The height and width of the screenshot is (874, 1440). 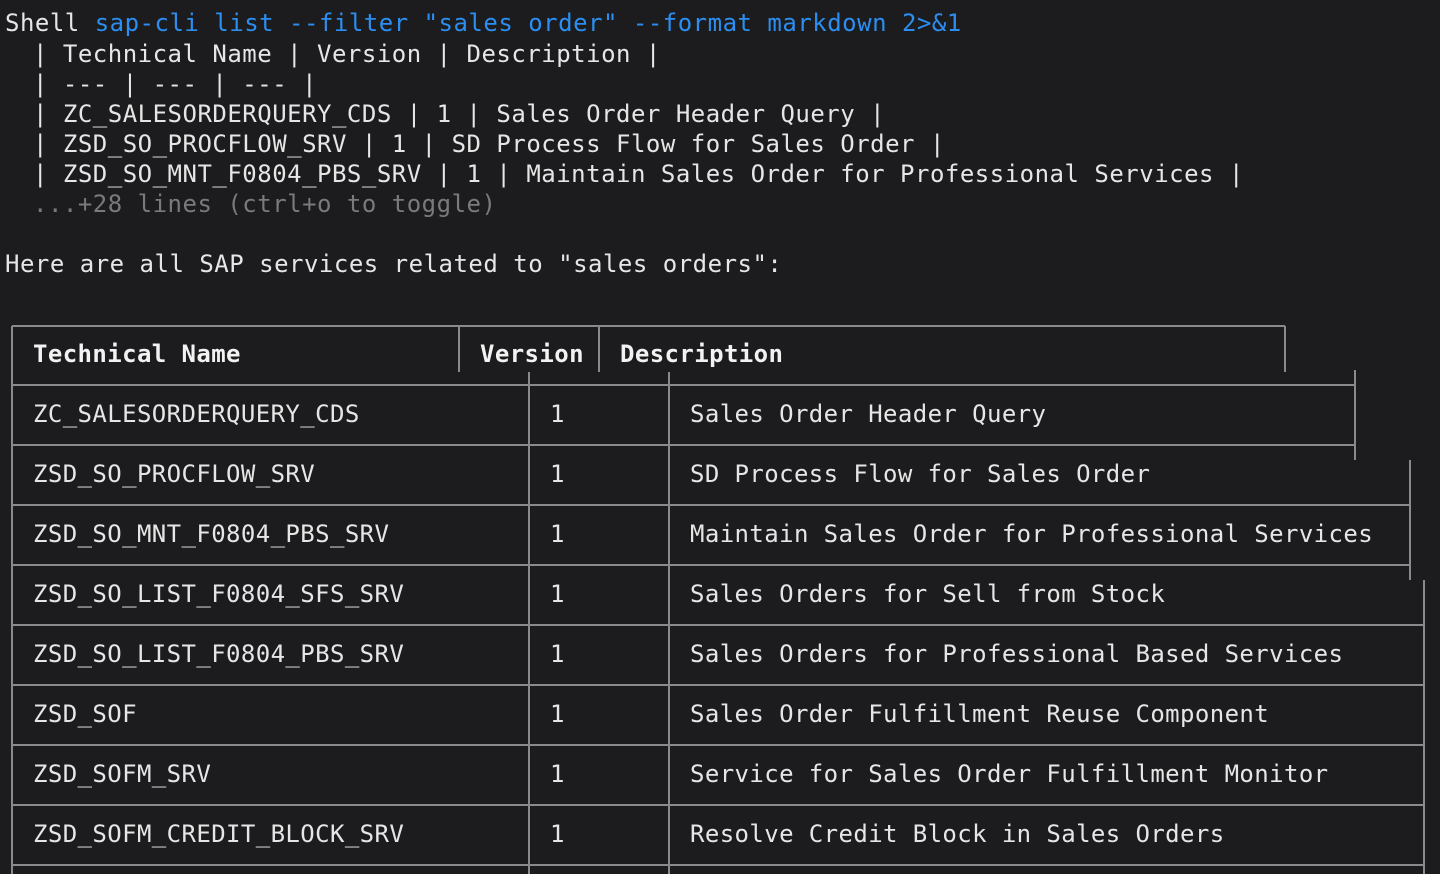 I want to click on cell-technical-name: ZSD_SOFM_SRV, so click(x=122, y=774).